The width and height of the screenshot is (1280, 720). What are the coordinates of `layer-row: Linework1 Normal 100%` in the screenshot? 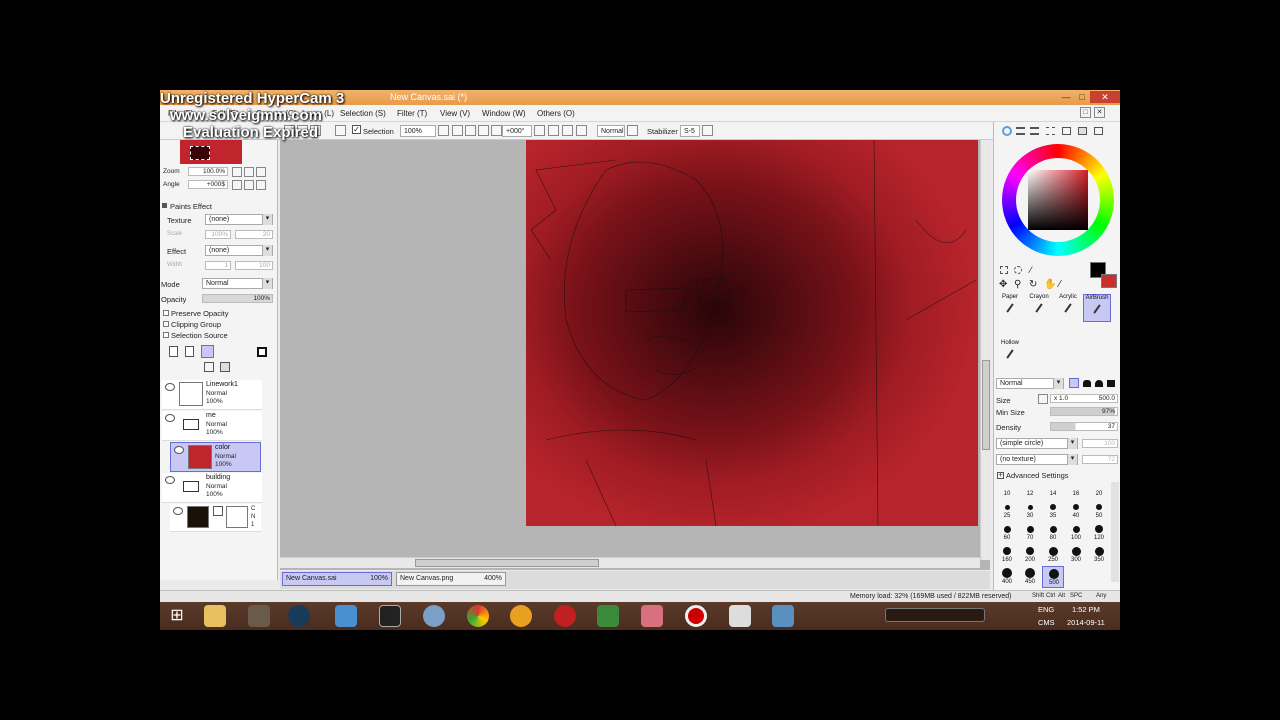 It's located at (212, 395).